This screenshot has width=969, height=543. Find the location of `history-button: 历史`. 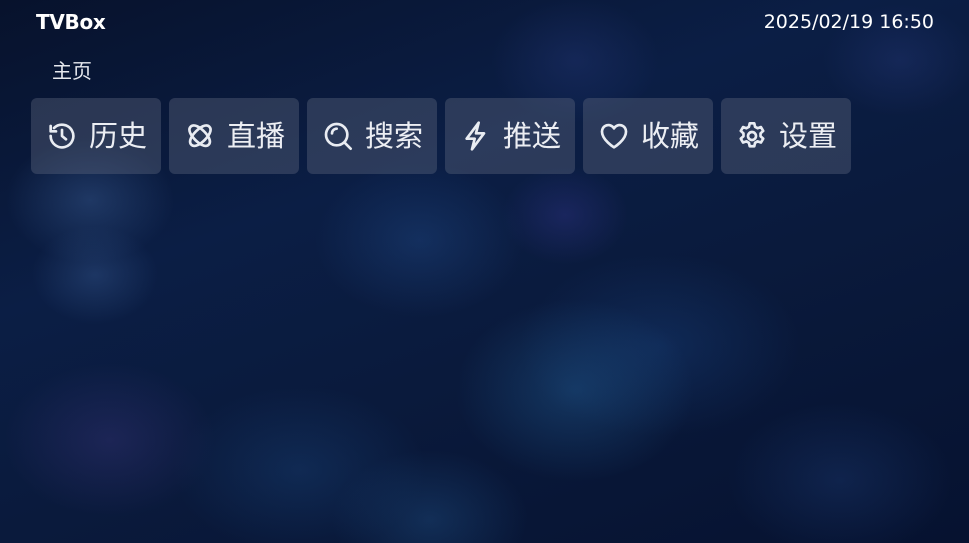

history-button: 历史 is located at coordinates (96, 136).